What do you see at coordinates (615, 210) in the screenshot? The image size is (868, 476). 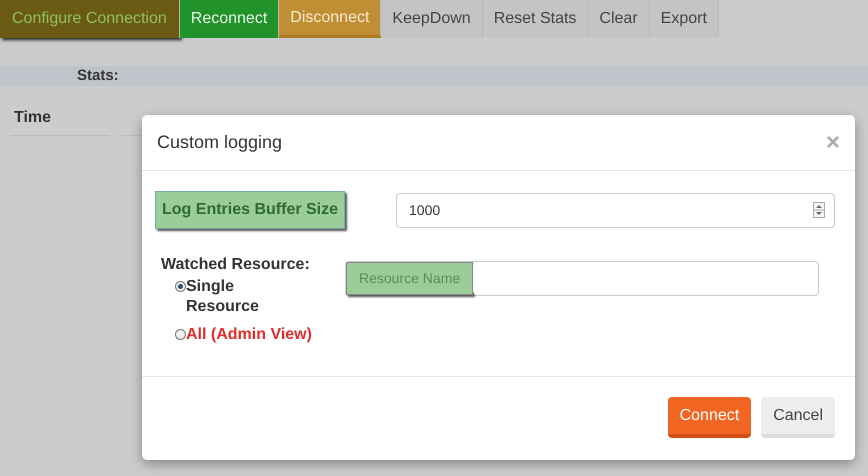 I see `buffer-size-field: 1000` at bounding box center [615, 210].